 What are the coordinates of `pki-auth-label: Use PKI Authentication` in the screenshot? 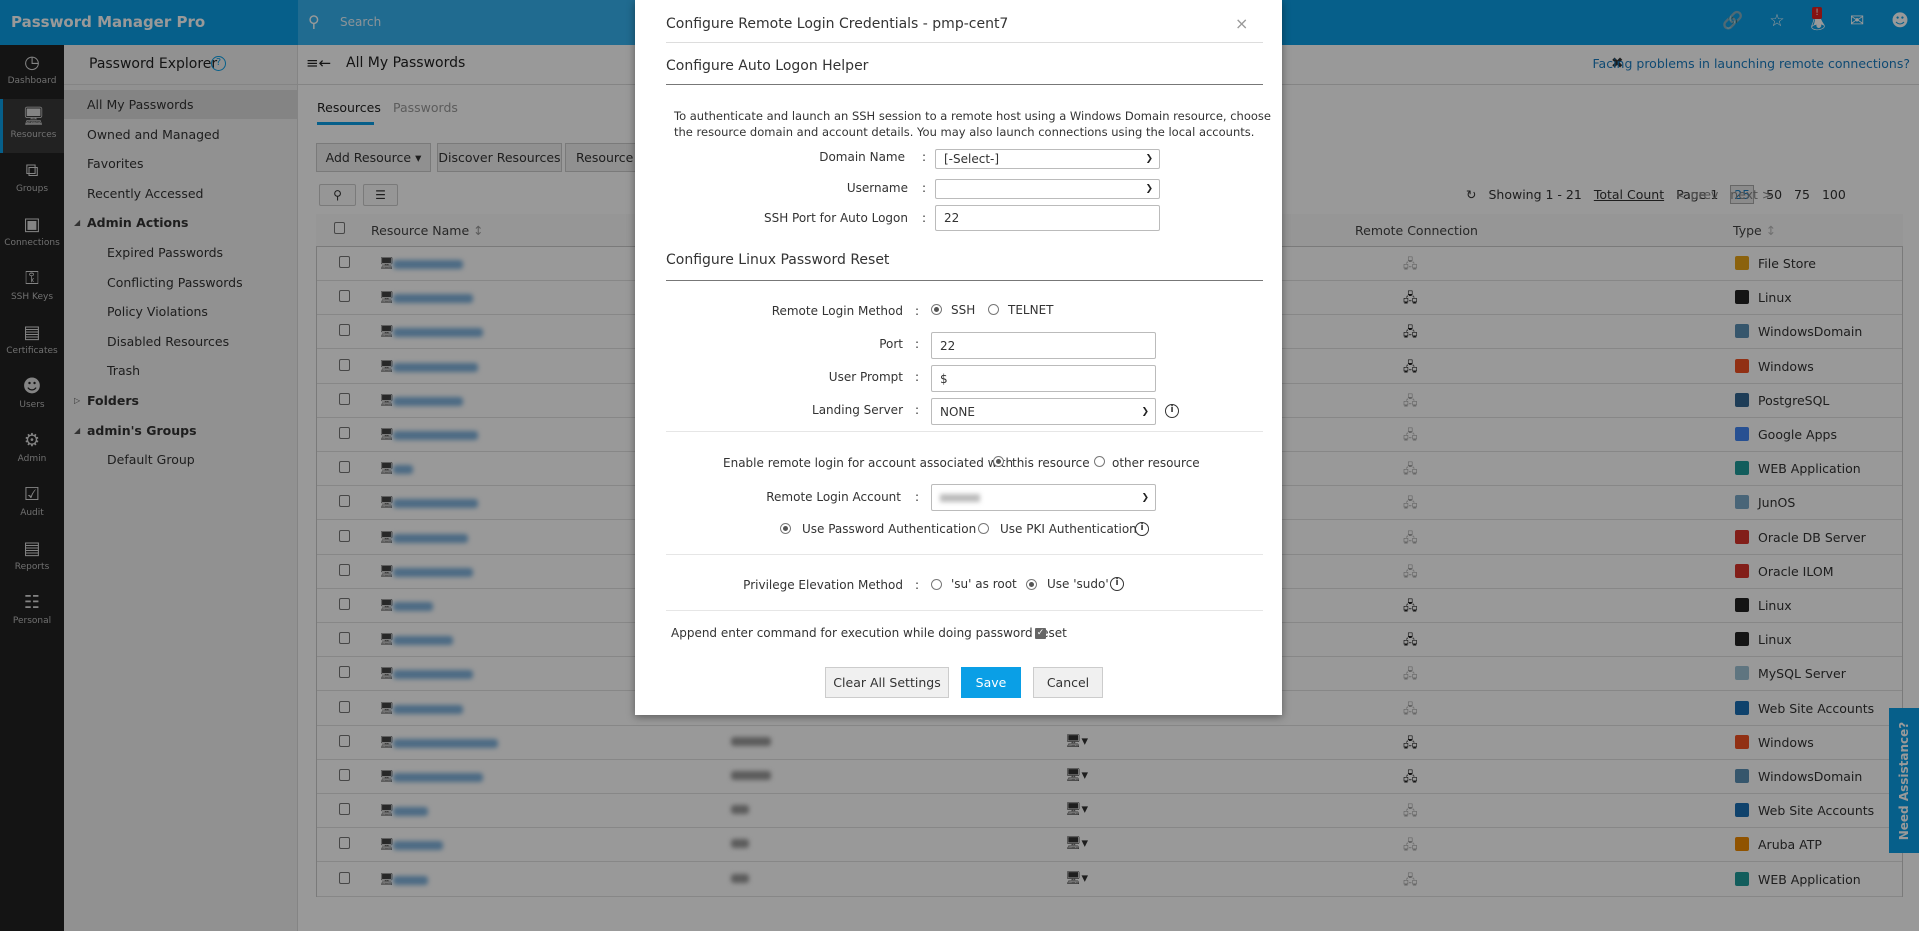 It's located at (1068, 529).